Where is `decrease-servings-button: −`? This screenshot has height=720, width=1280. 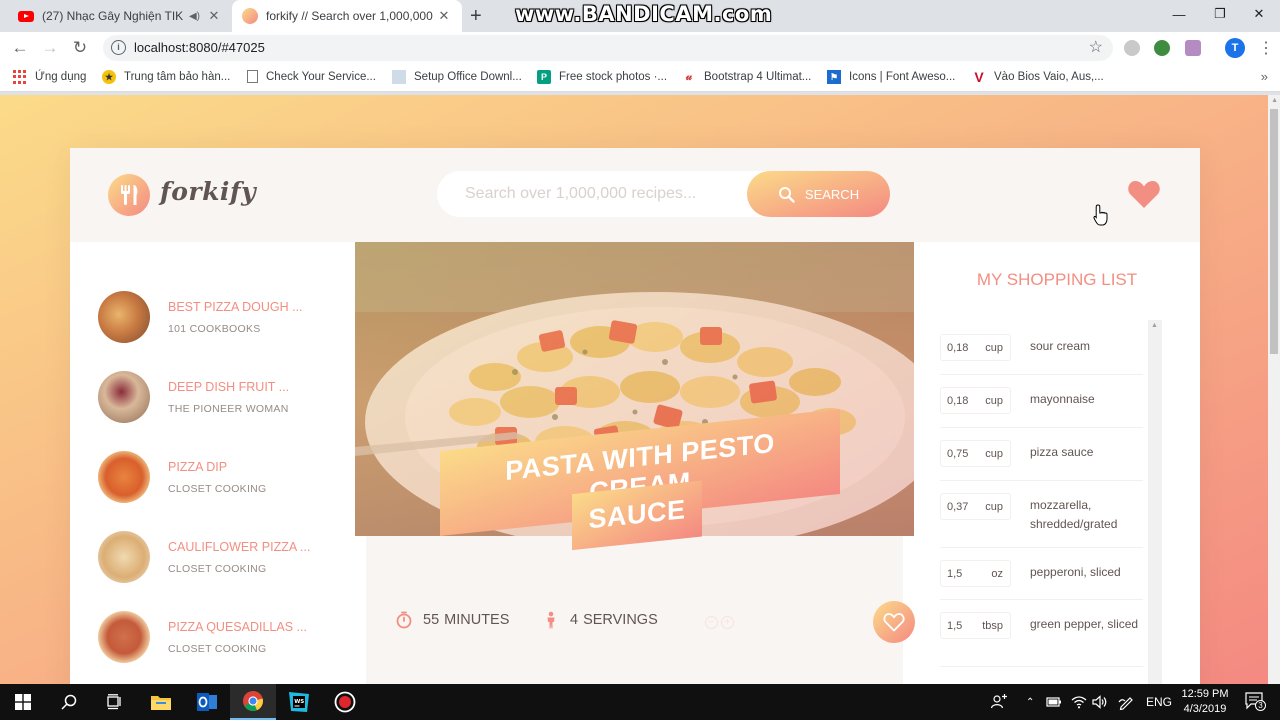
decrease-servings-button: − is located at coordinates (711, 622).